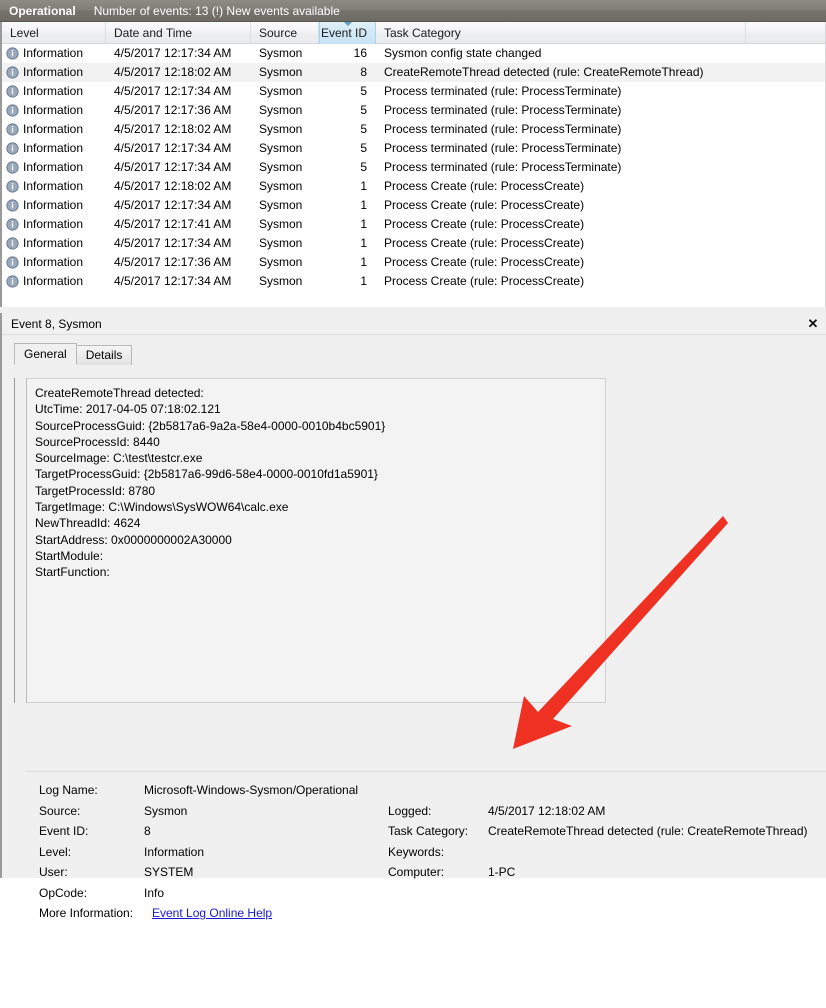 This screenshot has height=1008, width=826. What do you see at coordinates (169, 872) in the screenshot?
I see `user-field-value: SYSTEM` at bounding box center [169, 872].